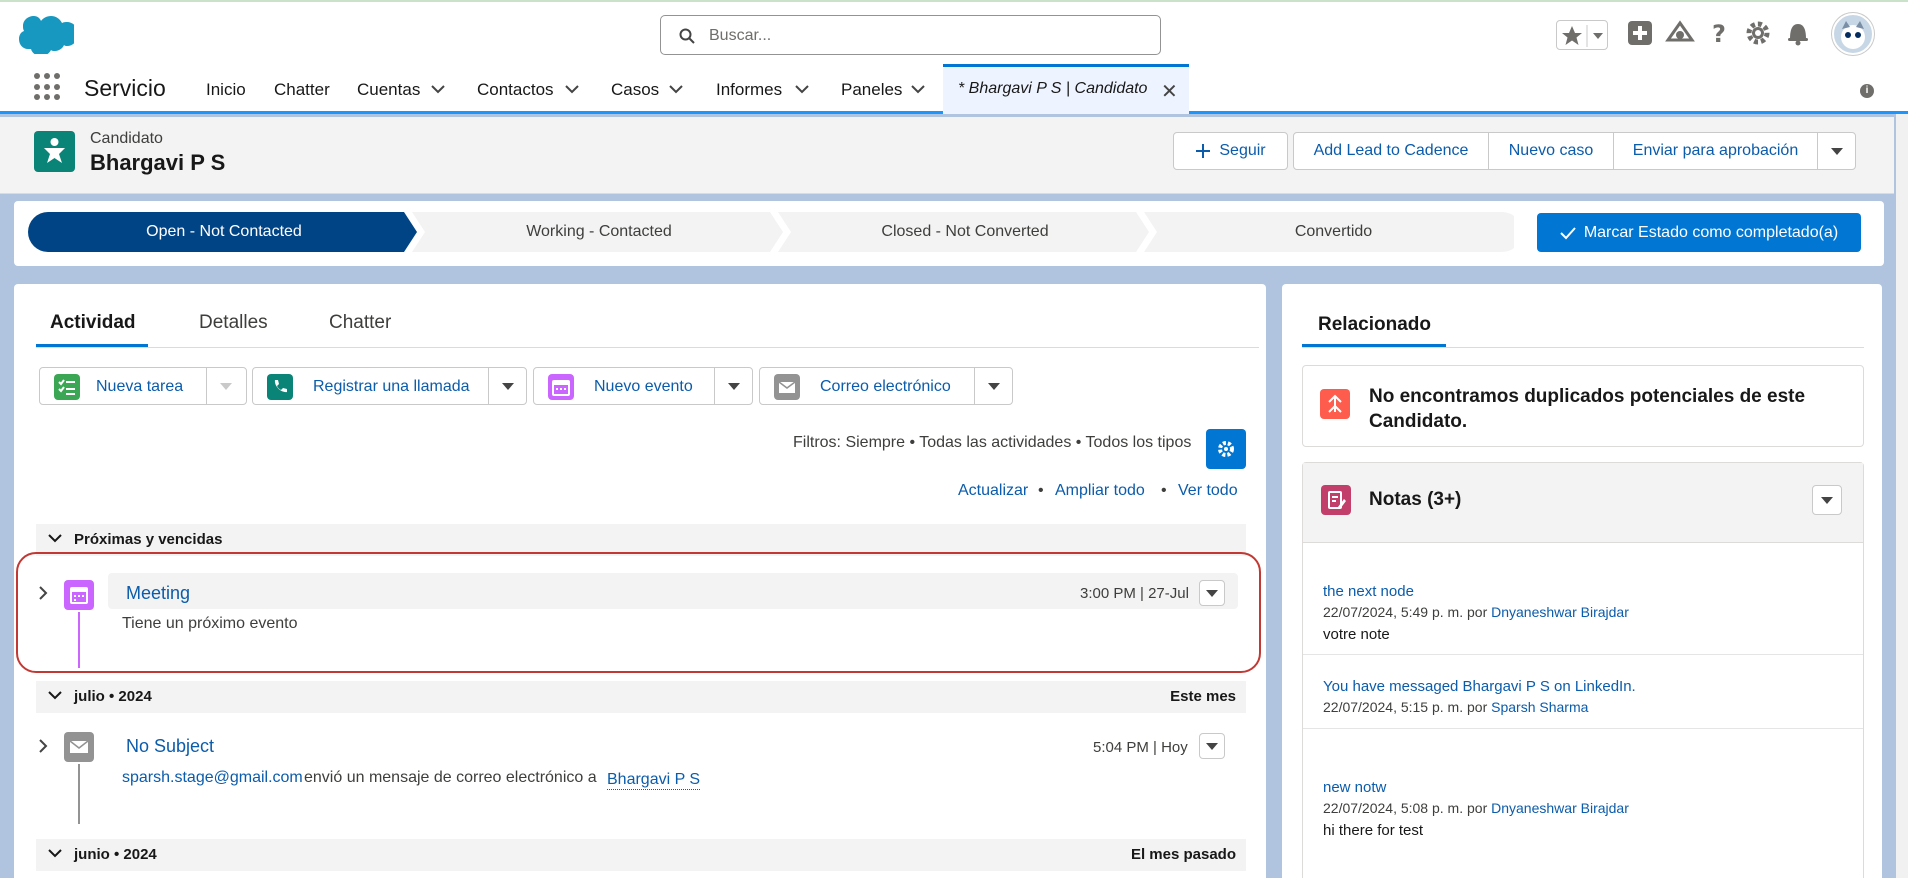  I want to click on note-title-link: new notw, so click(1588, 787).